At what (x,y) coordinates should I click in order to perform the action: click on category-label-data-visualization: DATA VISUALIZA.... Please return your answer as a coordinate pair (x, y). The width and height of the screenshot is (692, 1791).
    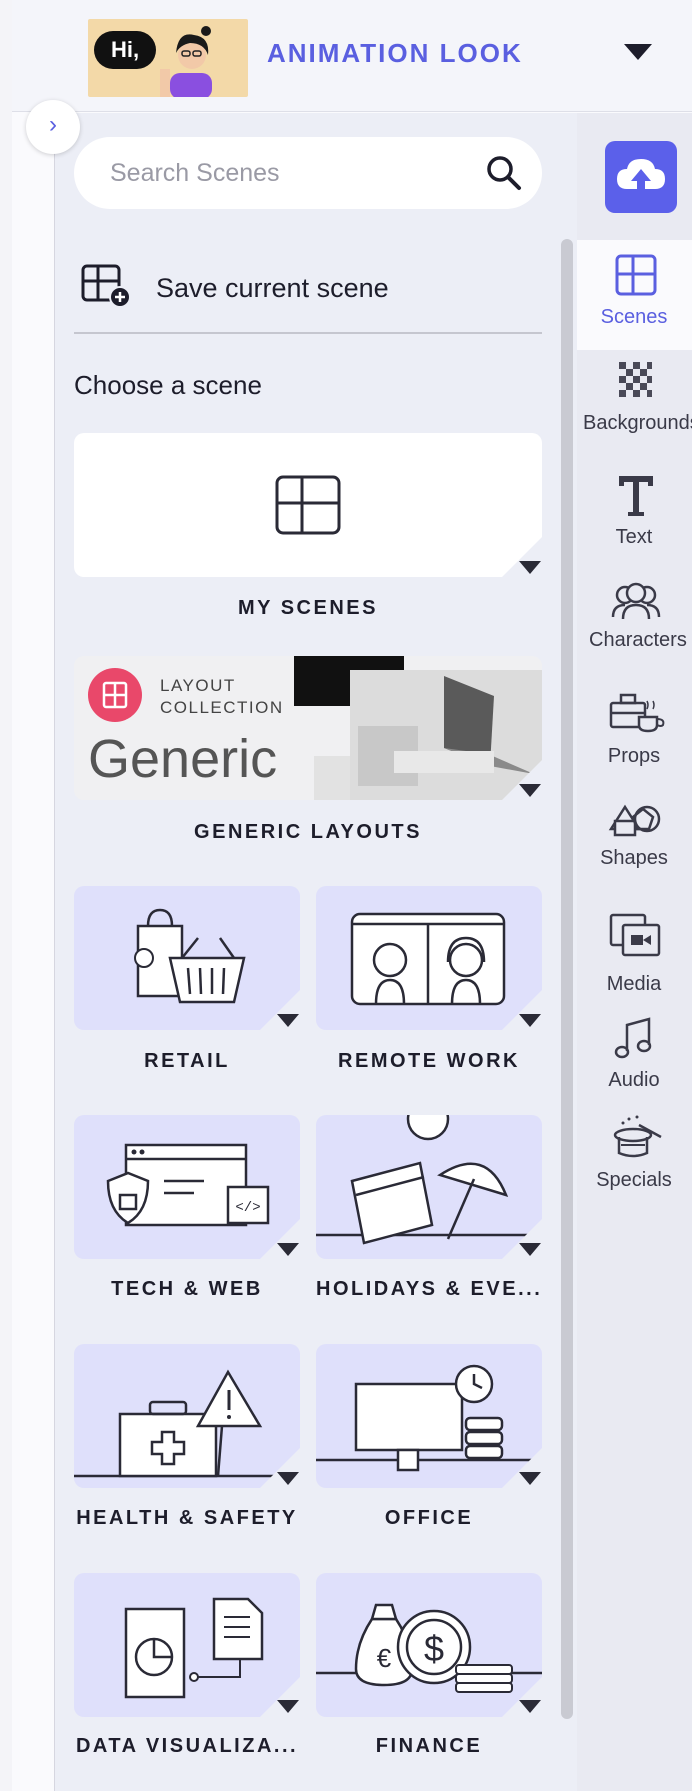
    Looking at the image, I should click on (187, 1746).